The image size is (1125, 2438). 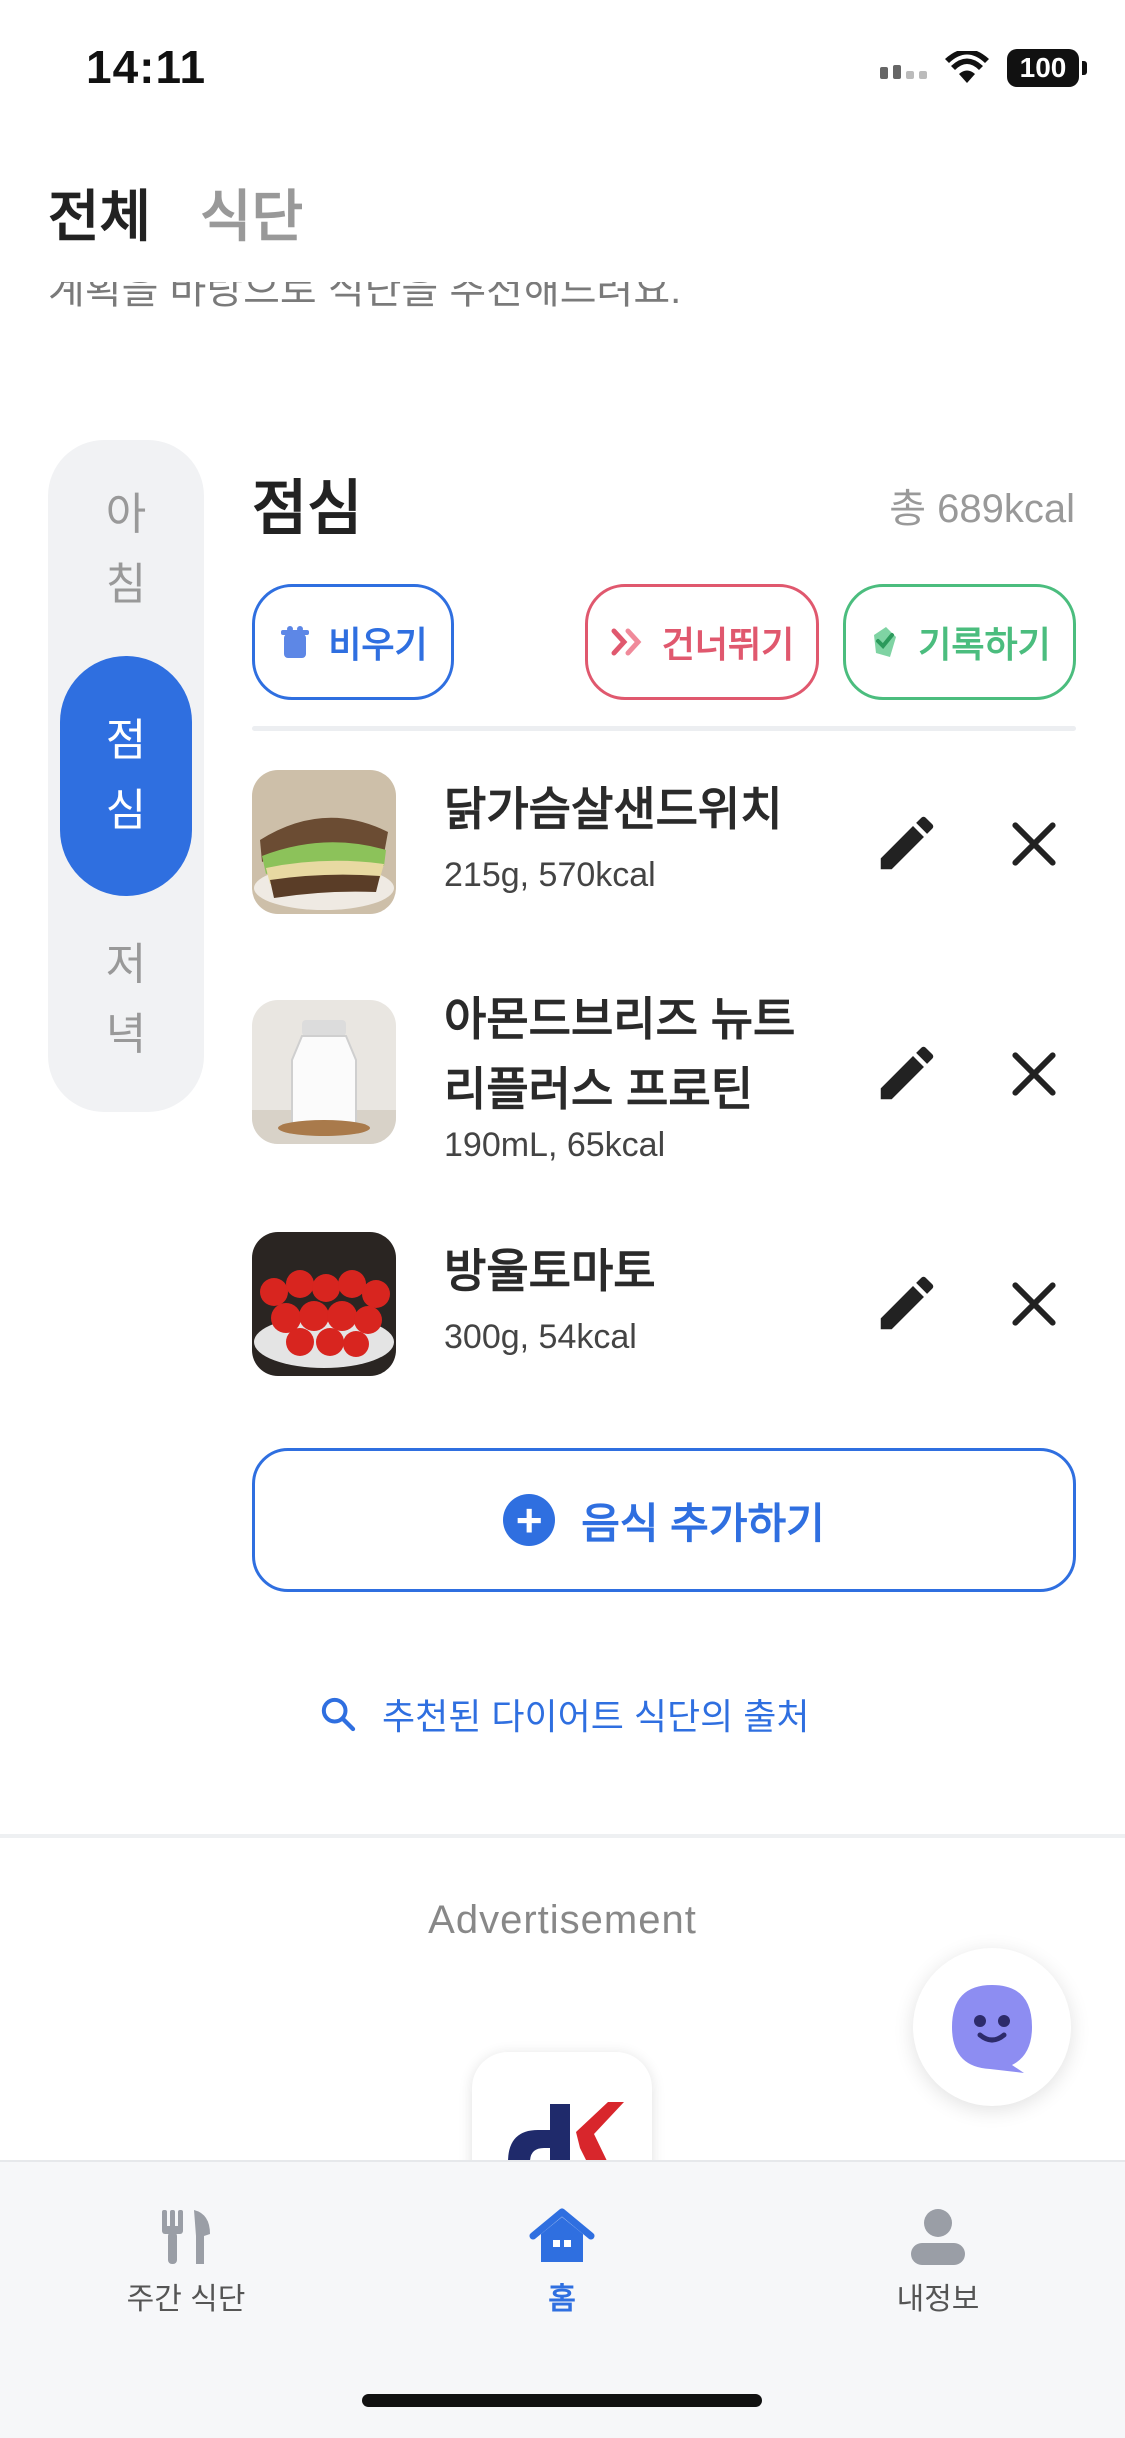 I want to click on cellular-signal-icon, so click(x=903, y=68).